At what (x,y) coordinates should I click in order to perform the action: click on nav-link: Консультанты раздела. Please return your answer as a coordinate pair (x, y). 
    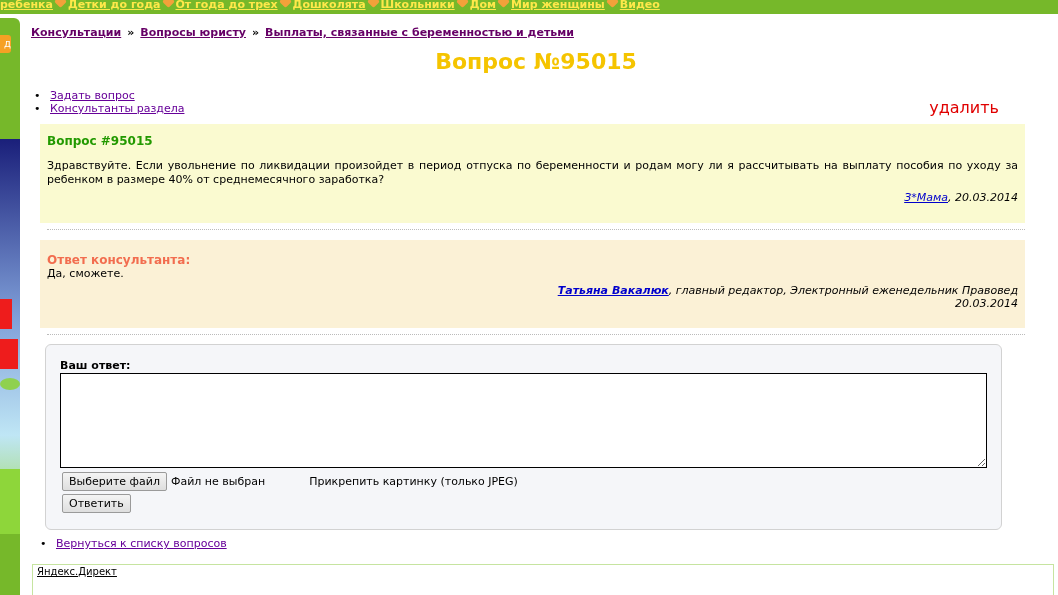
    Looking at the image, I should click on (117, 108).